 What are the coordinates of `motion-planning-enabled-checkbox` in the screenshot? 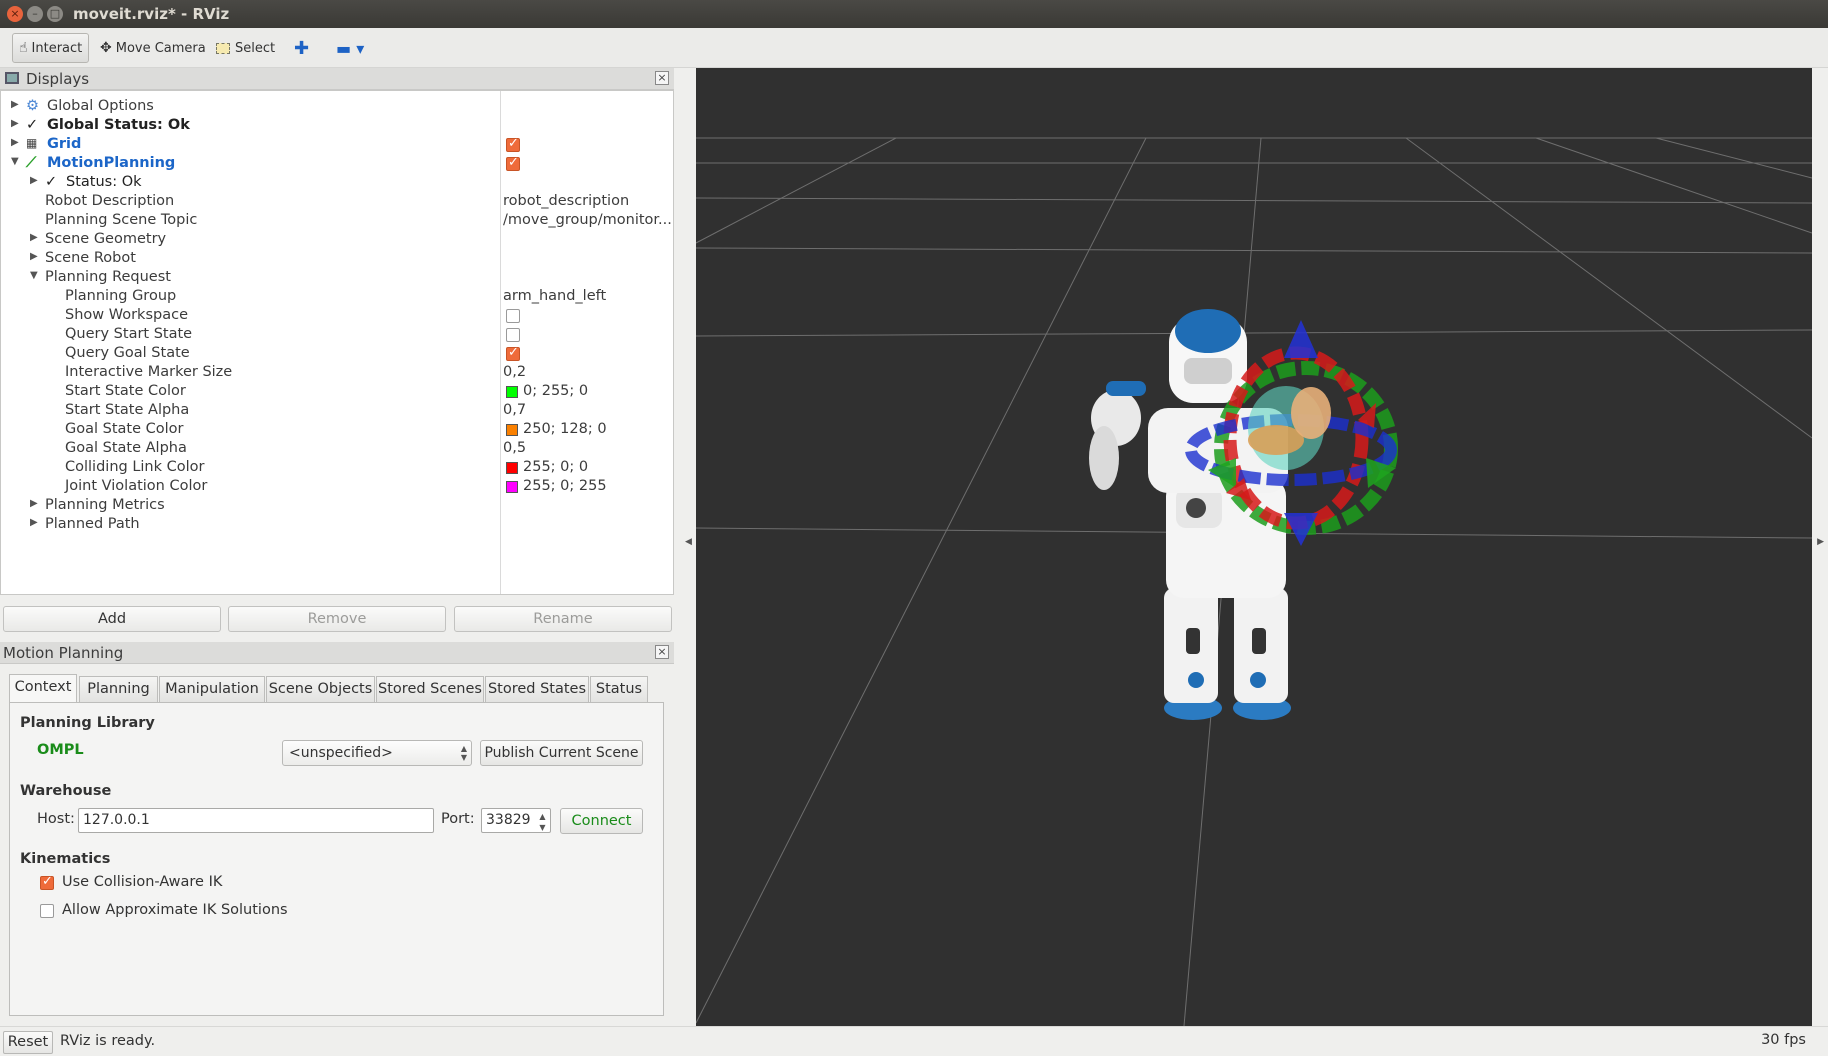 It's located at (513, 163).